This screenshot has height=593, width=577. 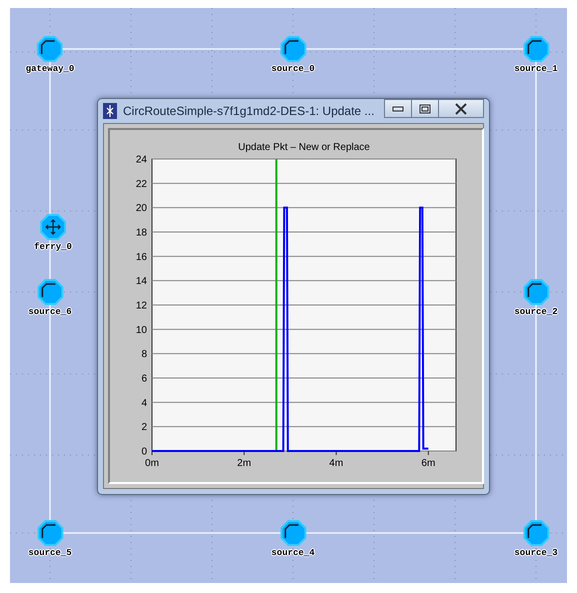 What do you see at coordinates (141, 208) in the screenshot?
I see `y-tick-label: 20` at bounding box center [141, 208].